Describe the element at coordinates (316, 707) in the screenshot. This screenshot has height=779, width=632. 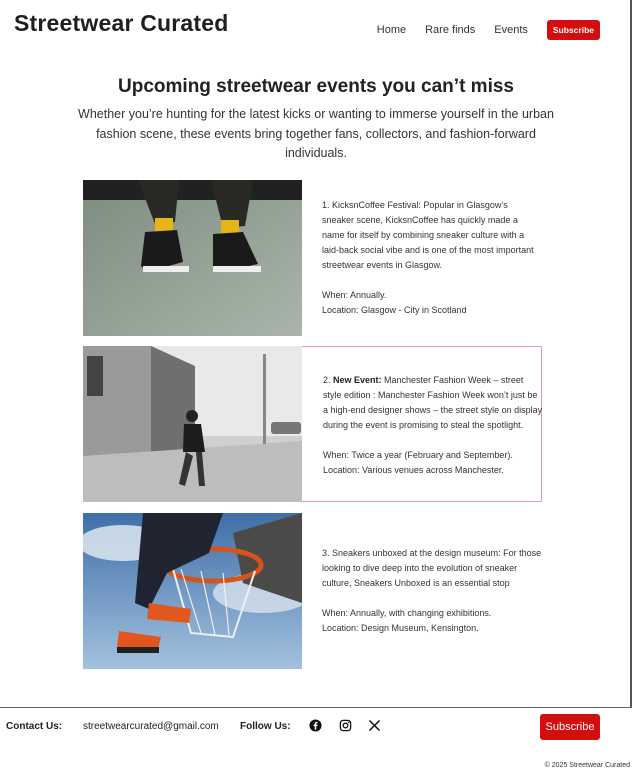
I see `footer-divider` at that location.